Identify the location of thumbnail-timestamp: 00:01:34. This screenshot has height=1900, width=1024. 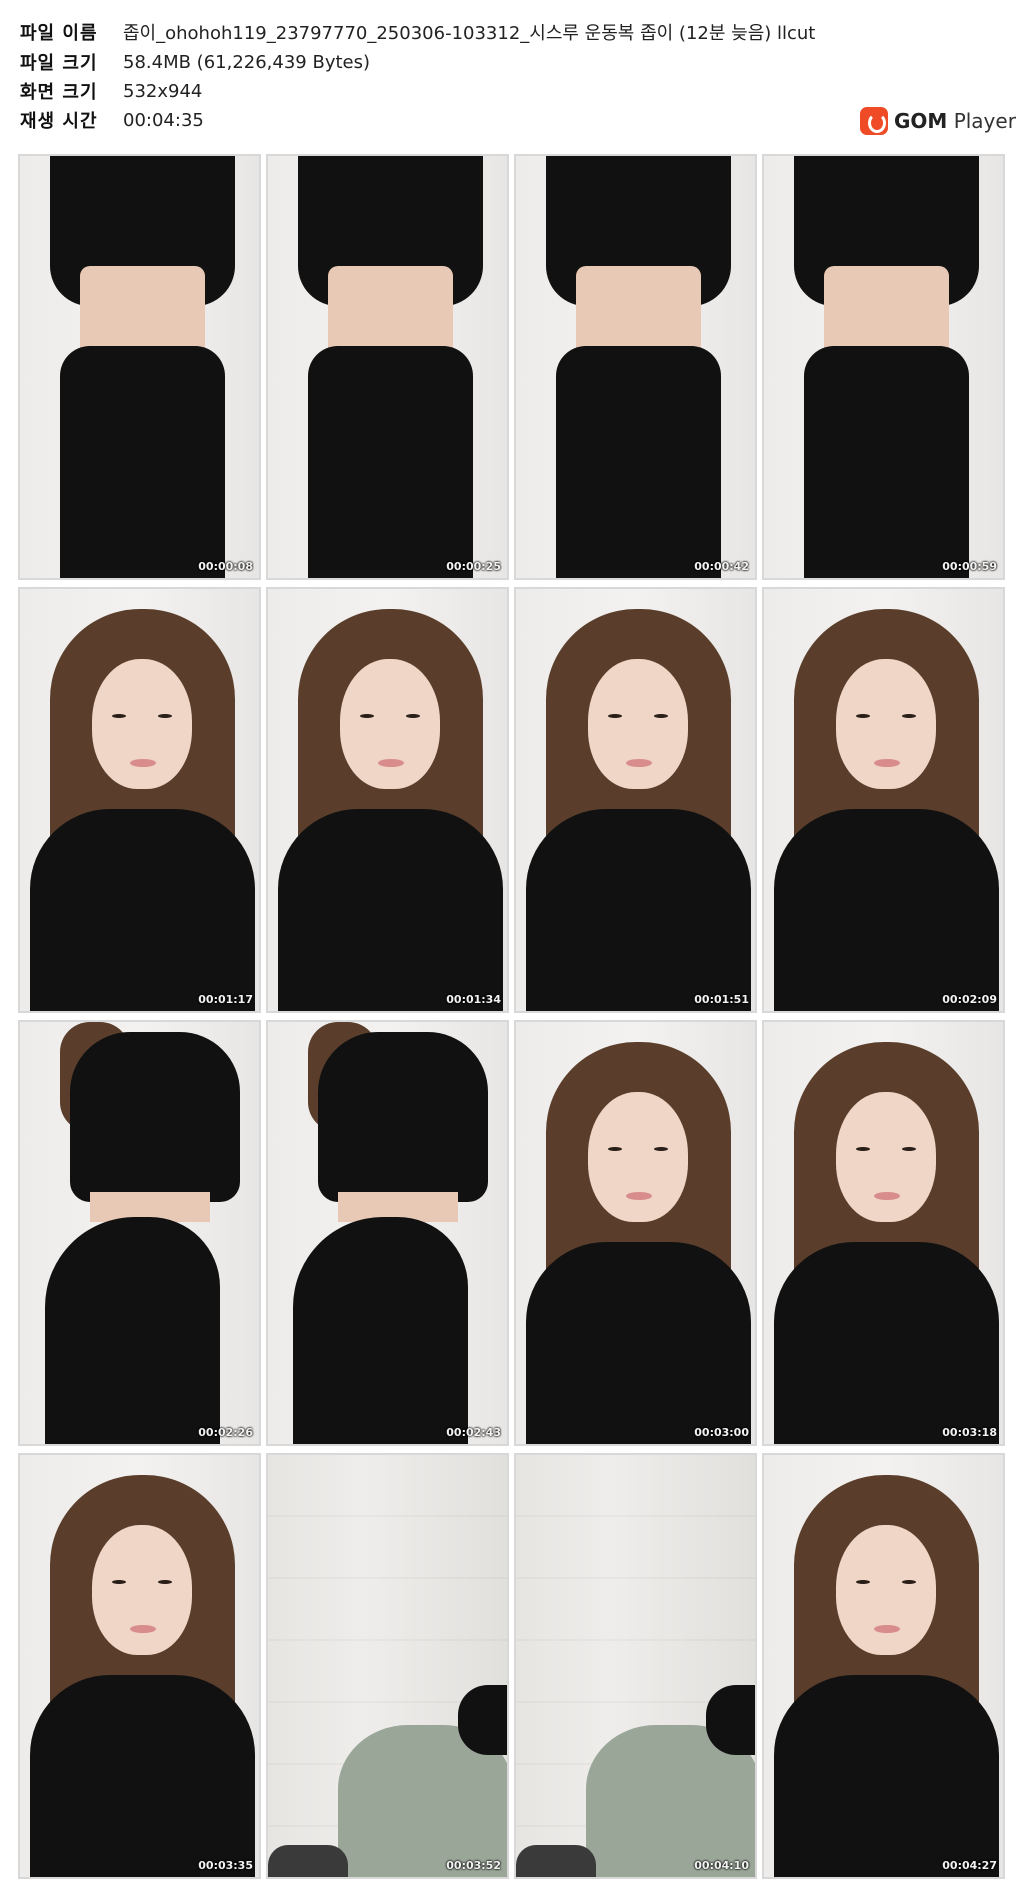
(473, 999).